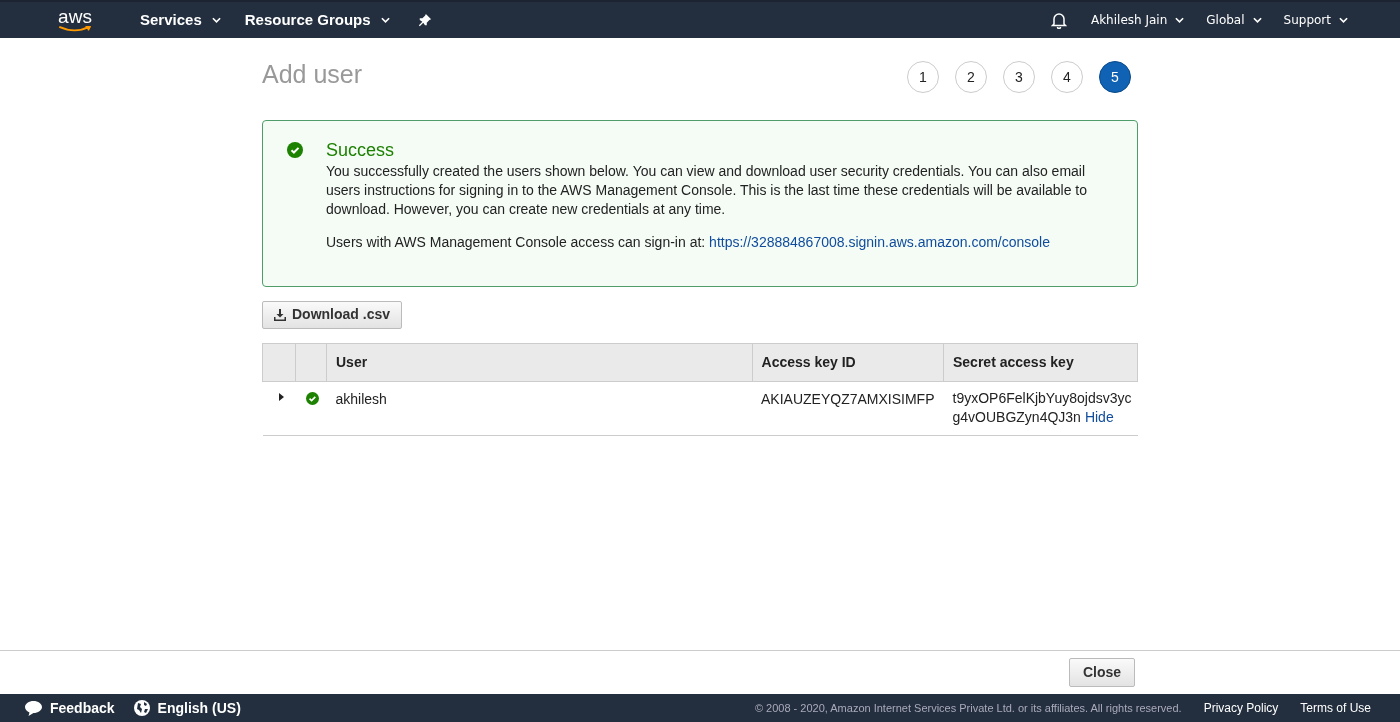 This screenshot has width=1400, height=722. What do you see at coordinates (879, 241) in the screenshot?
I see `signin-link: https://328884867008.signin.aws.amazon.com/console` at bounding box center [879, 241].